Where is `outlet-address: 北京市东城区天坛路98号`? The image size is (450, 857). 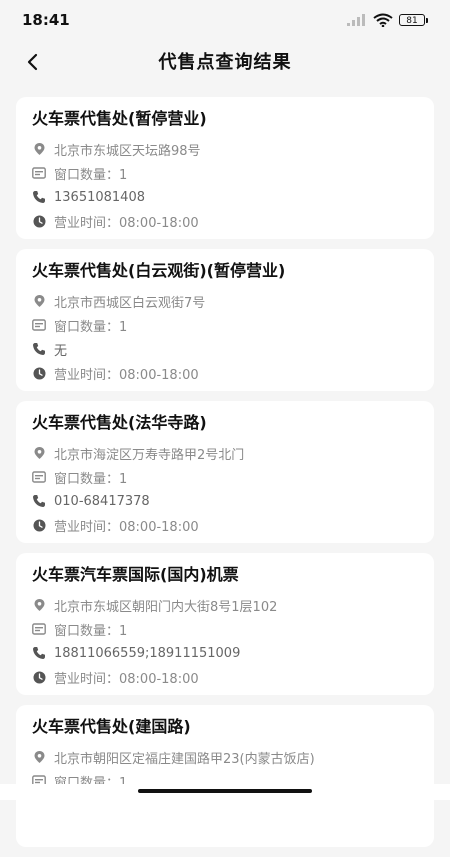 outlet-address: 北京市东城区天坛路98号 is located at coordinates (127, 151).